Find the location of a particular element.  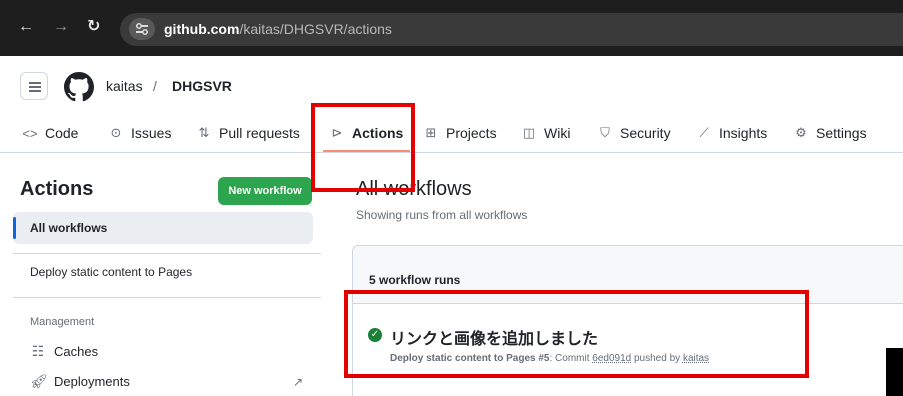

selected-indicator is located at coordinates (14, 228).